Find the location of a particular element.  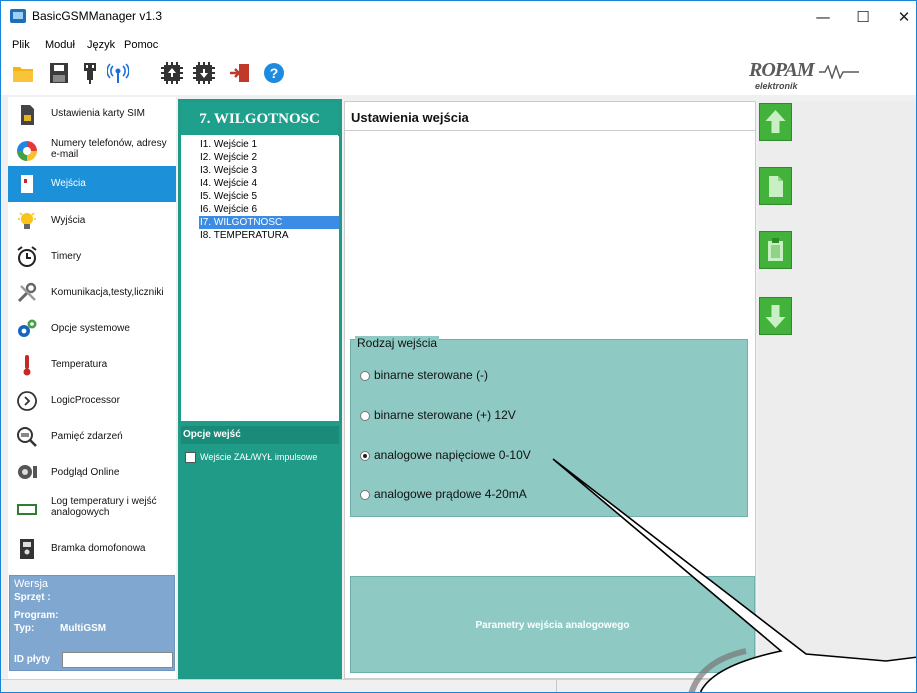

move-down-icon is located at coordinates (775, 316).